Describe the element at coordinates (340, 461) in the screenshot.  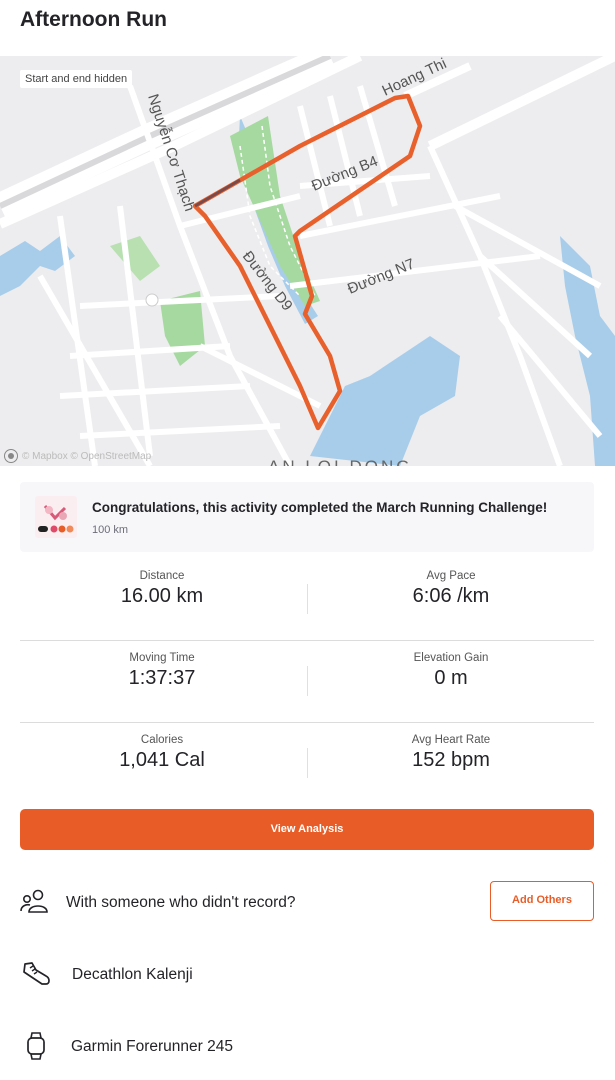
I see `map-label-area: AN LOI DONG` at that location.